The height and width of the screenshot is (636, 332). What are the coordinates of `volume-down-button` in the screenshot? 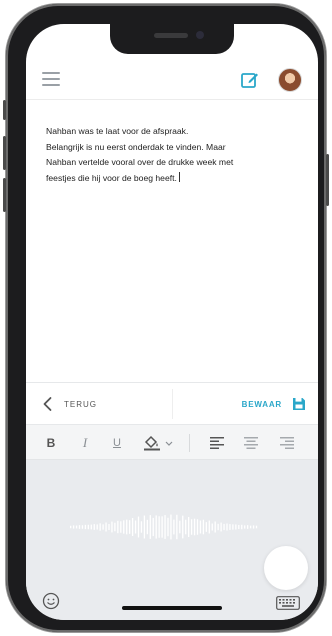 It's located at (4, 195).